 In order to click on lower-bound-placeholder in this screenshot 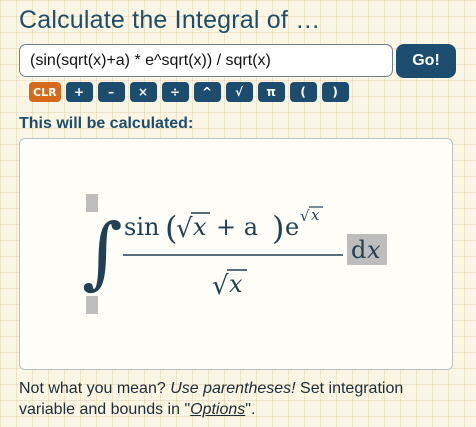, I will do `click(92, 305)`.